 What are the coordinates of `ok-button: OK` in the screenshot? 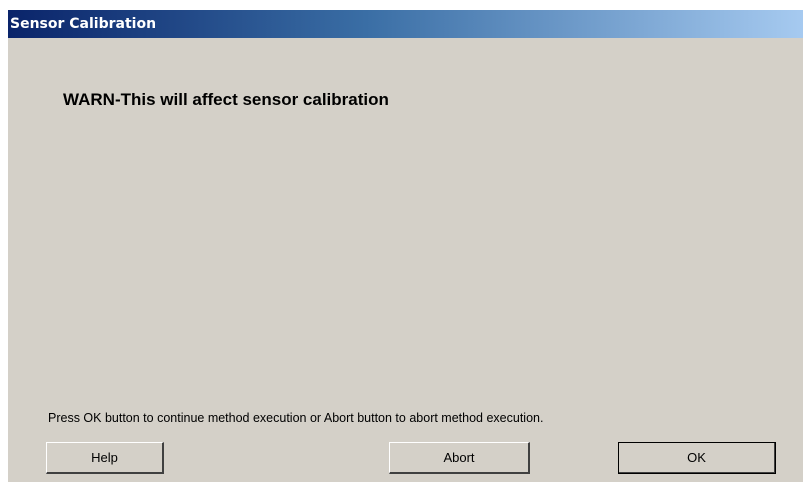 It's located at (697, 458).